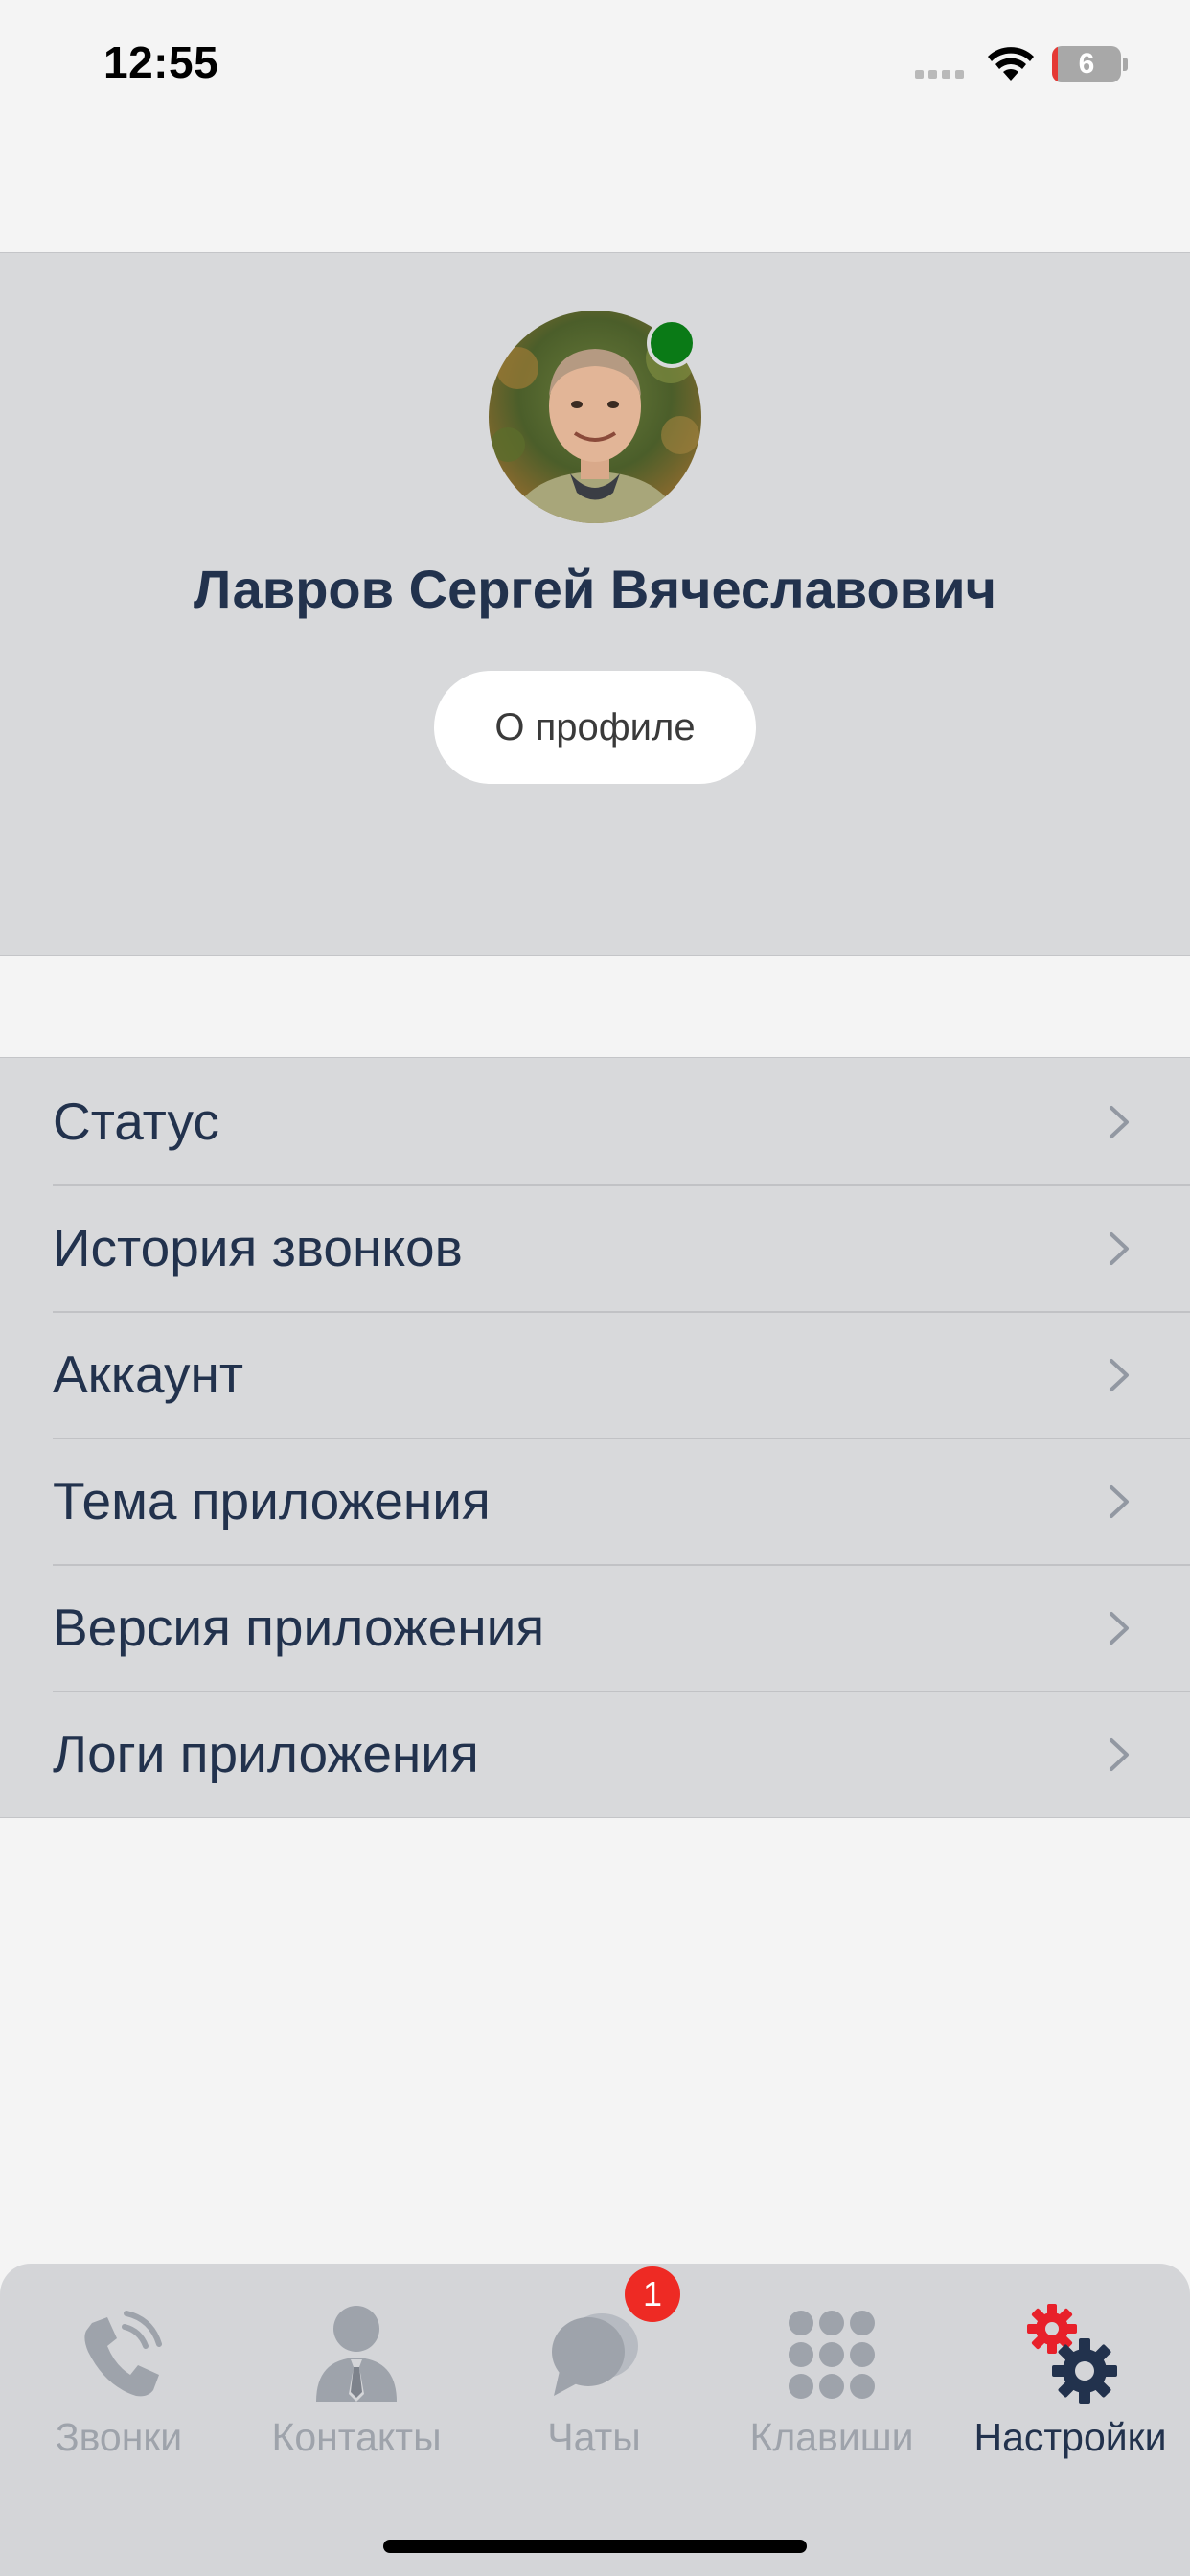  I want to click on menu-item-label: История звонков, so click(258, 1247).